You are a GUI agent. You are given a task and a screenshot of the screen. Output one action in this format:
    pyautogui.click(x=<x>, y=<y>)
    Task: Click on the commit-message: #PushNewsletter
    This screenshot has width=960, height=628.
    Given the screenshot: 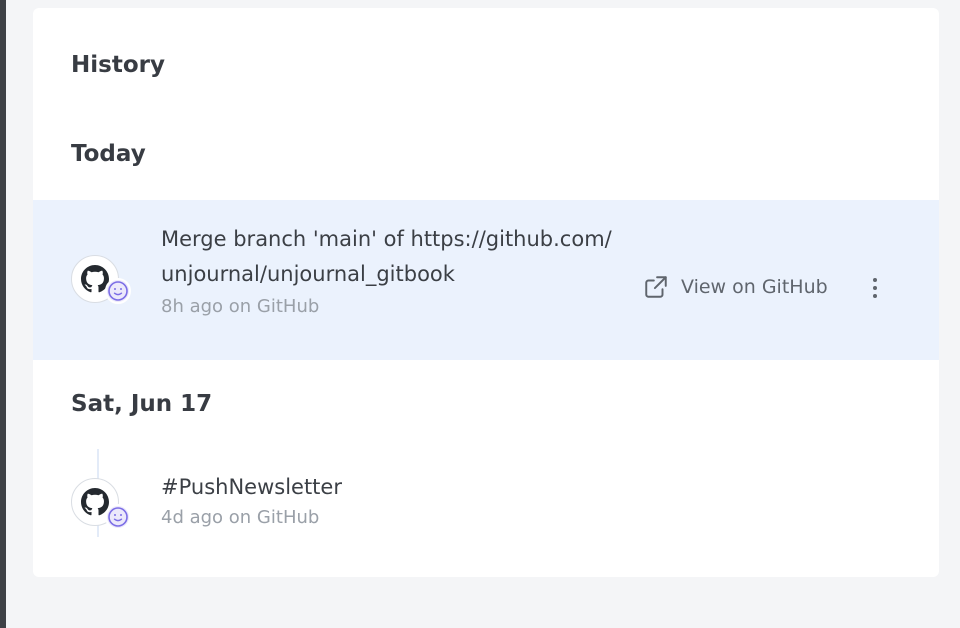 What is the action you would take?
    pyautogui.click(x=251, y=487)
    